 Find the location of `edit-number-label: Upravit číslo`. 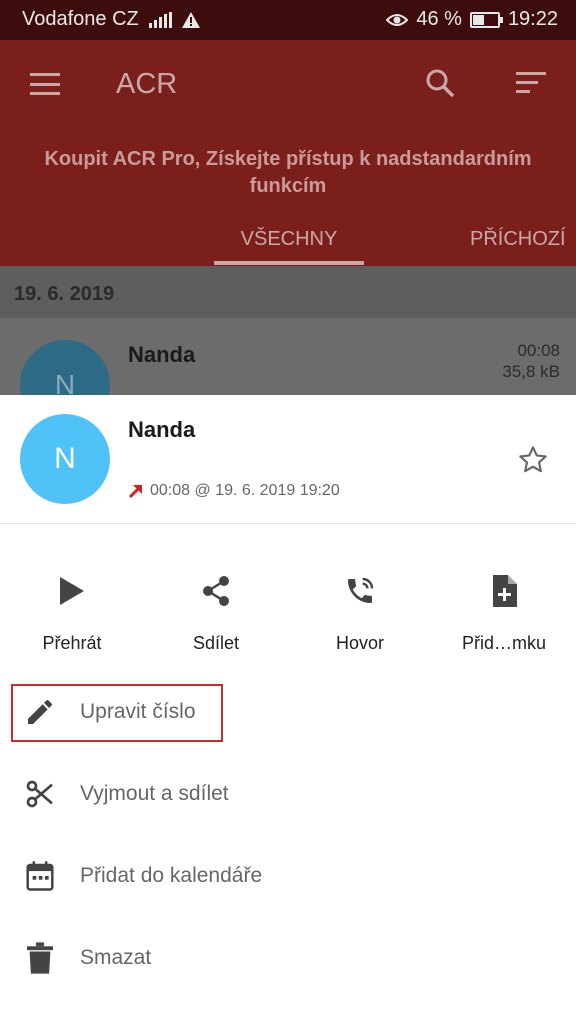

edit-number-label: Upravit číslo is located at coordinates (138, 711).